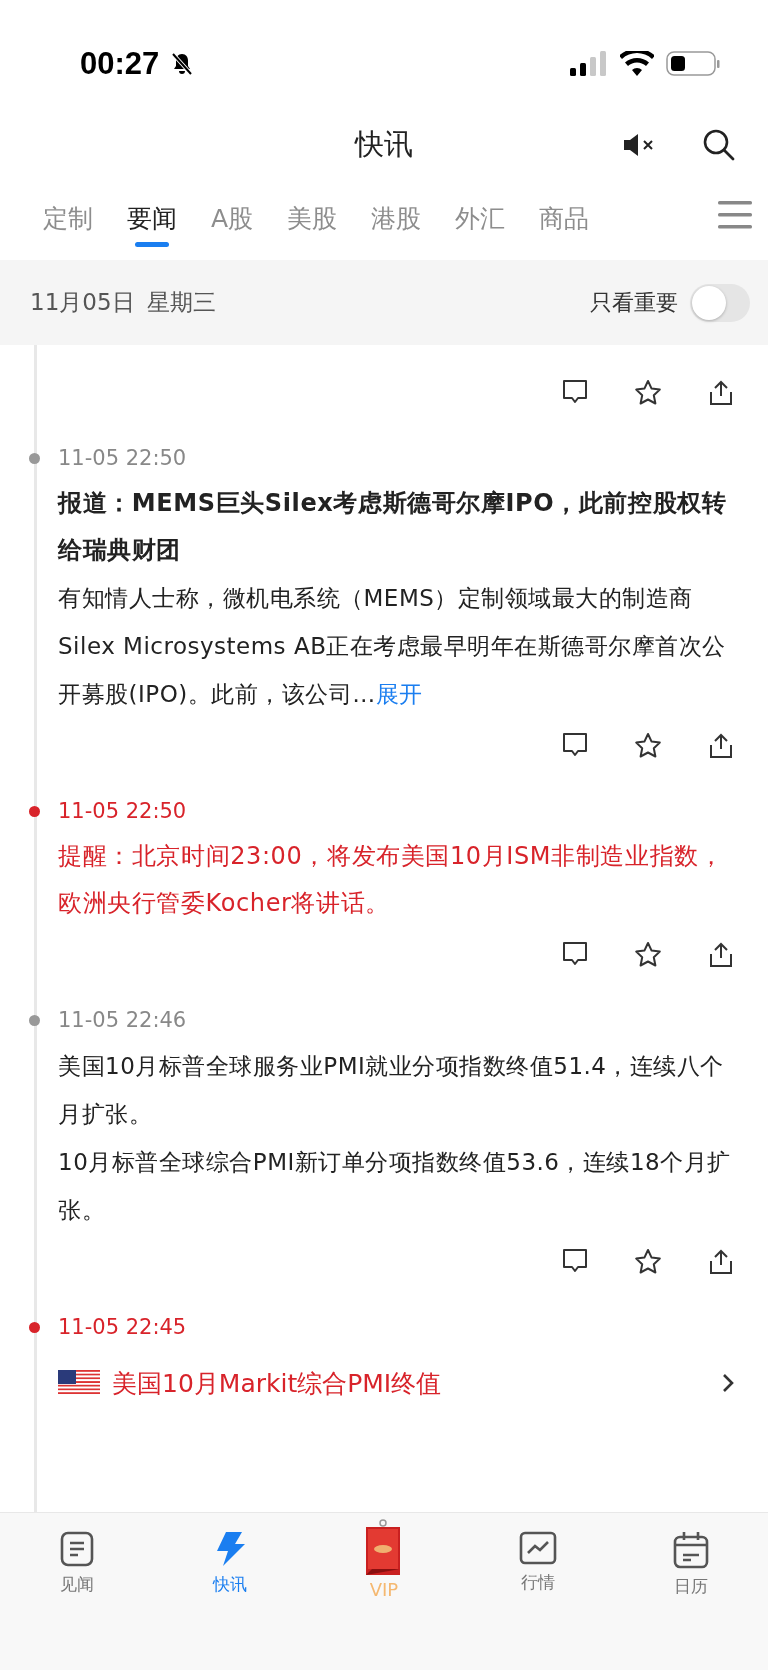 The height and width of the screenshot is (1670, 768). I want to click on document-icon, so click(76, 1549).